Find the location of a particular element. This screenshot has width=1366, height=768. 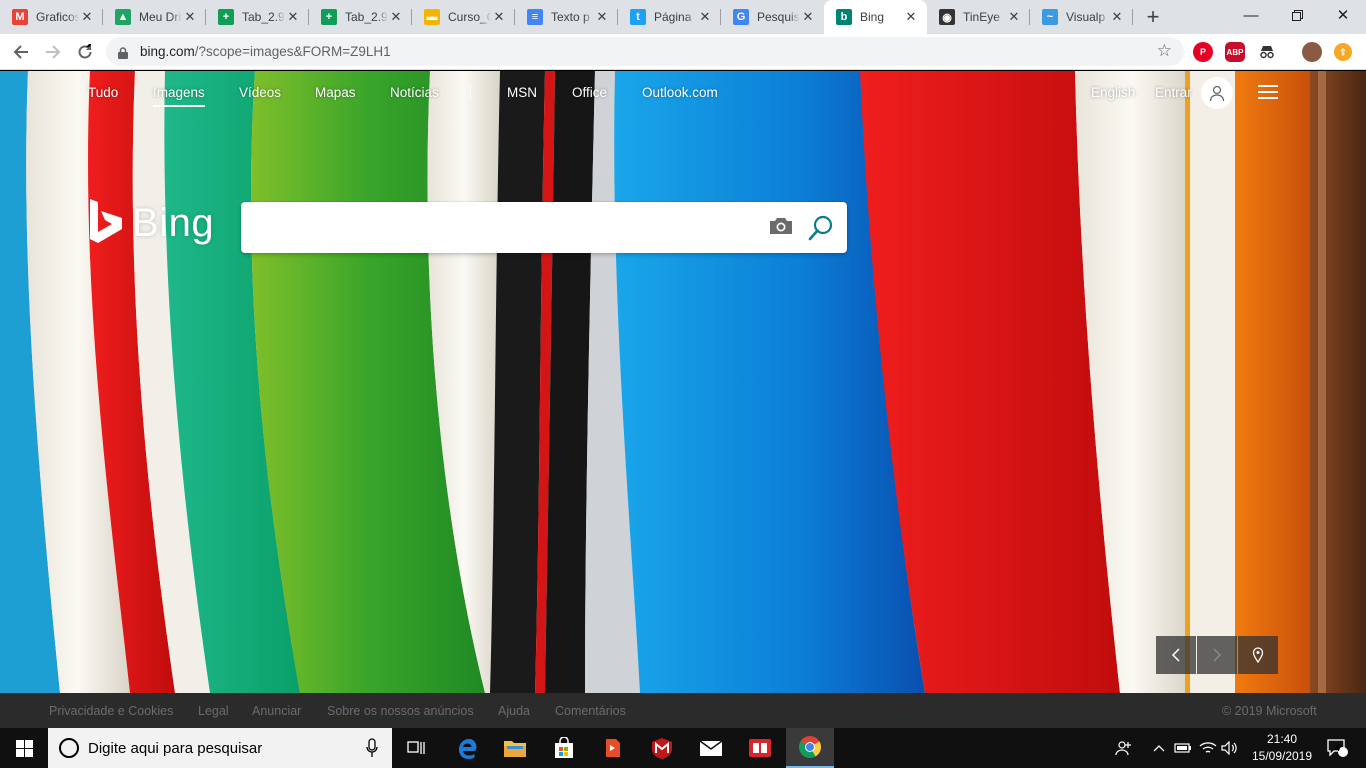

browser-toolbar: bing.com/?scope=images&FORM=Z9LH1 ☆ is located at coordinates (683, 52).